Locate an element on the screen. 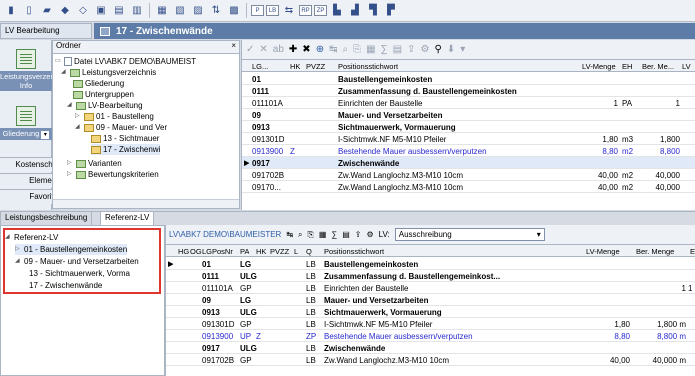 This screenshot has width=695, height=376. table-row: 011101AGPLBEinrichten der Baustelle11 P is located at coordinates (430, 288).